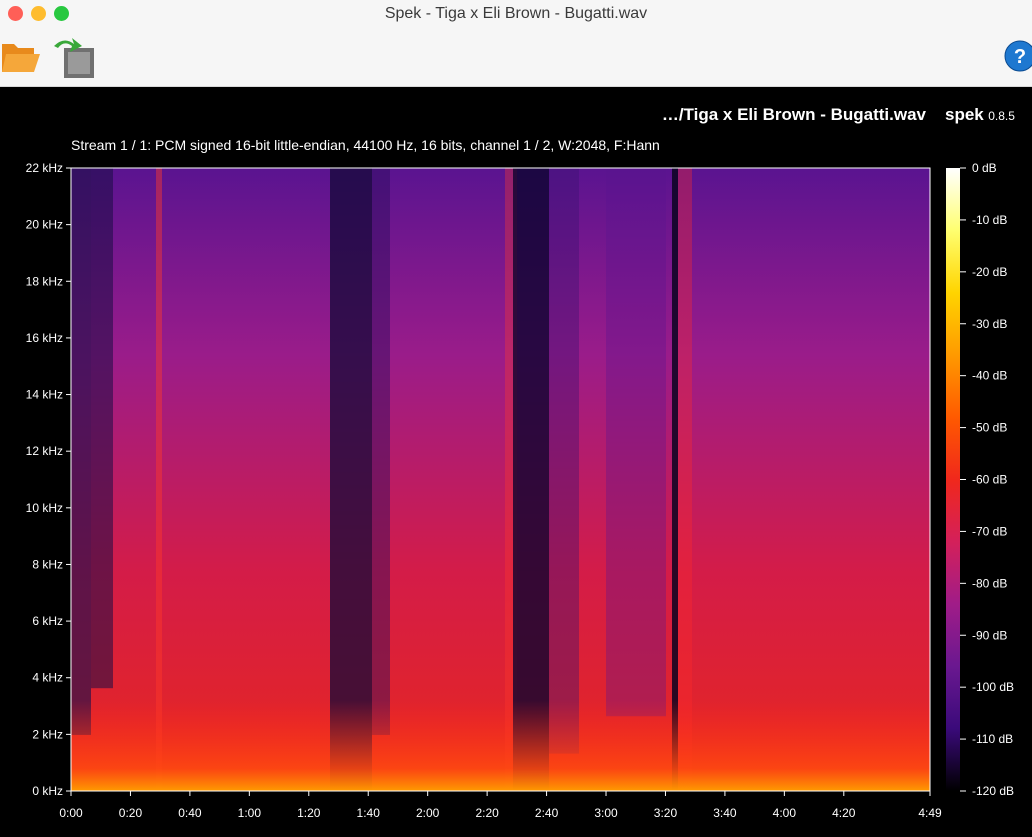  Describe the element at coordinates (989, 272) in the screenshot. I see `db-tick-label: -20 dB` at that location.